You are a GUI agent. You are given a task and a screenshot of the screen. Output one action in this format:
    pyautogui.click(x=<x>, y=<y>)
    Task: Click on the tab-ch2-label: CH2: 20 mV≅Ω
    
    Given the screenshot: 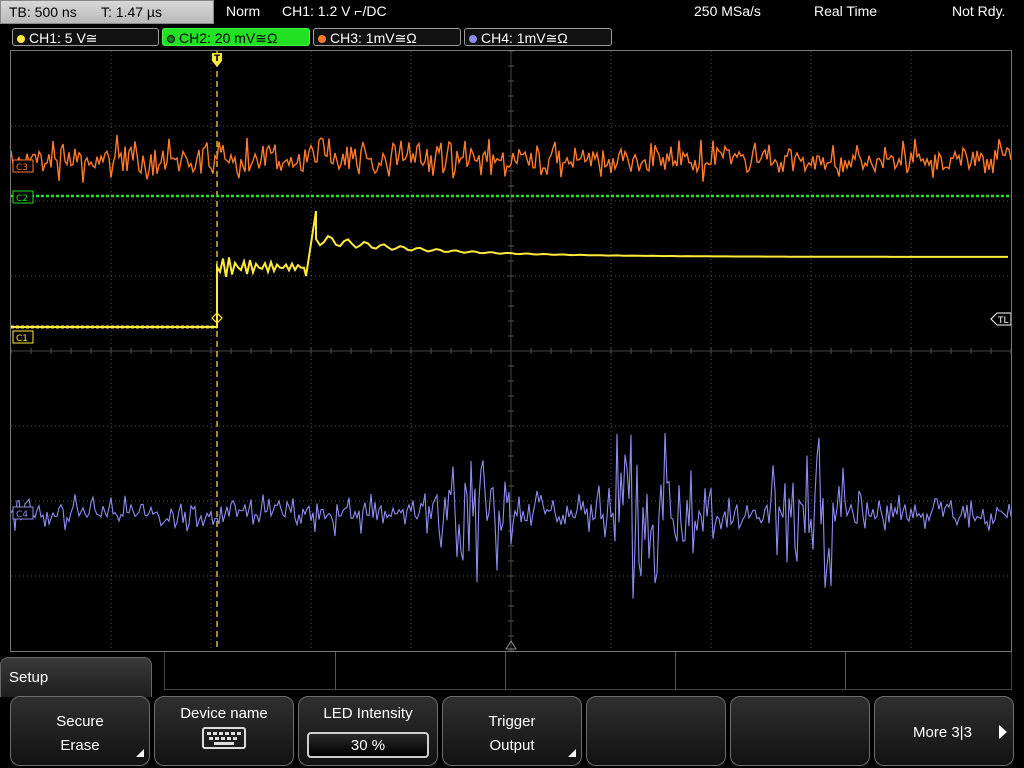 What is the action you would take?
    pyautogui.click(x=228, y=38)
    